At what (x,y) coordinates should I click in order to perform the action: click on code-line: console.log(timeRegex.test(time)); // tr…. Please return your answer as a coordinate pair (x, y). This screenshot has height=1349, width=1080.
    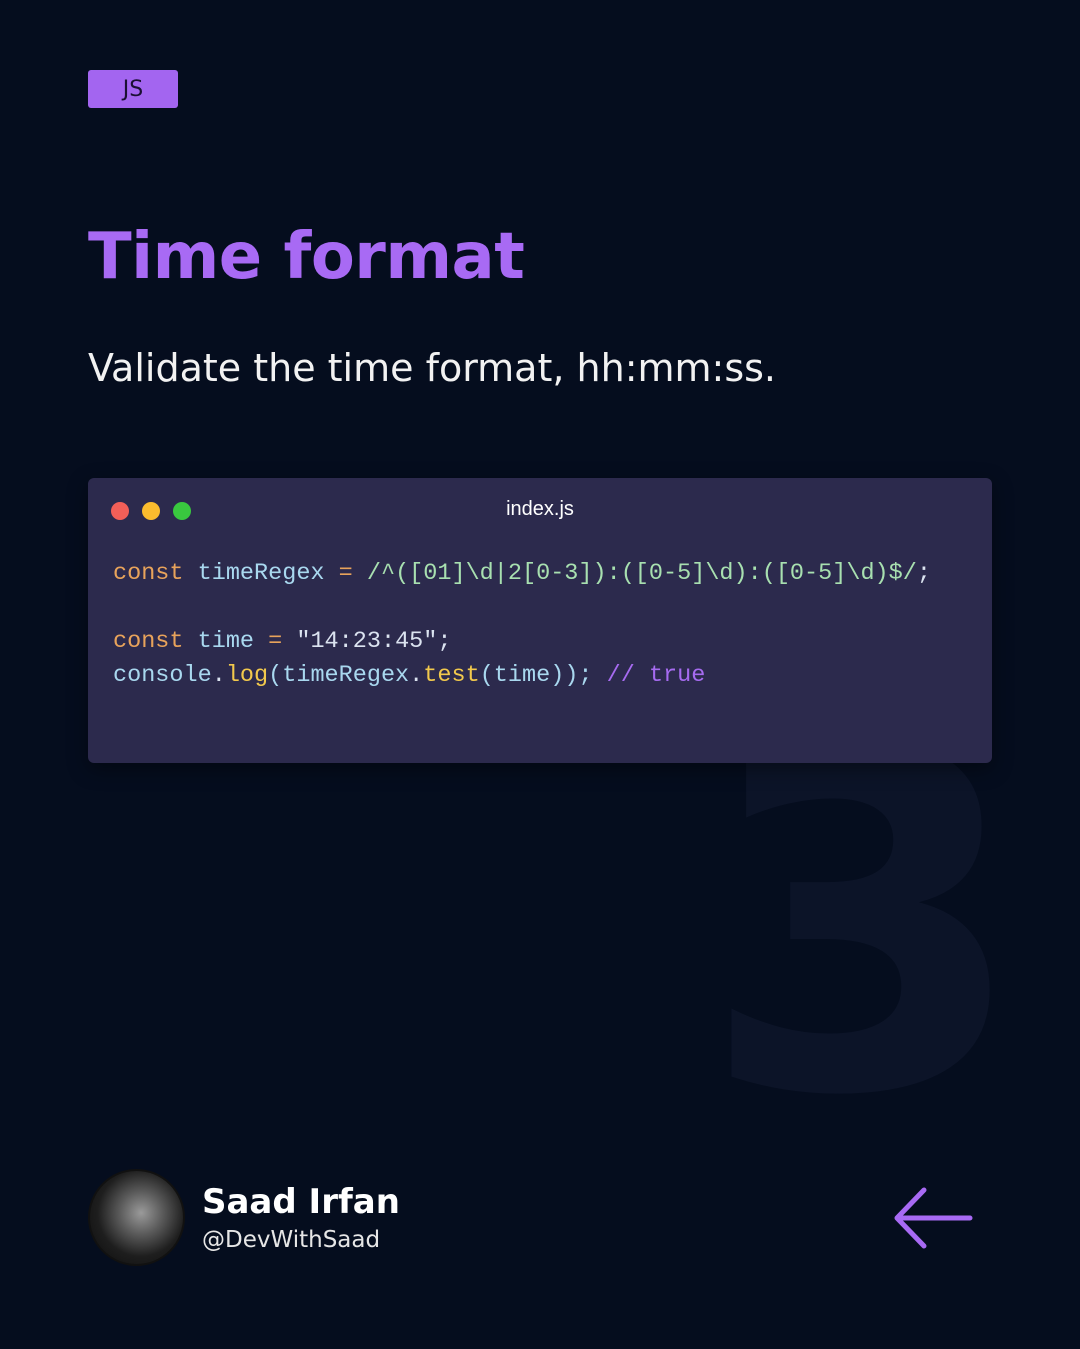
    Looking at the image, I should click on (522, 676).